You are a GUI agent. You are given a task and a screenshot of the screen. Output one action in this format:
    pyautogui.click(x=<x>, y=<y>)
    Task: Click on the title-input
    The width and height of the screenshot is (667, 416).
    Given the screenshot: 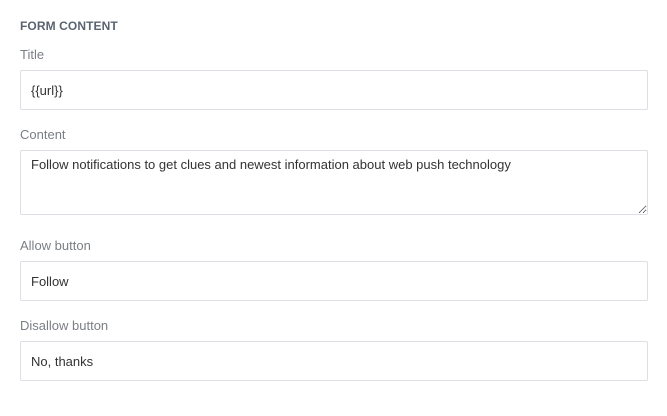 What is the action you would take?
    pyautogui.click(x=334, y=90)
    